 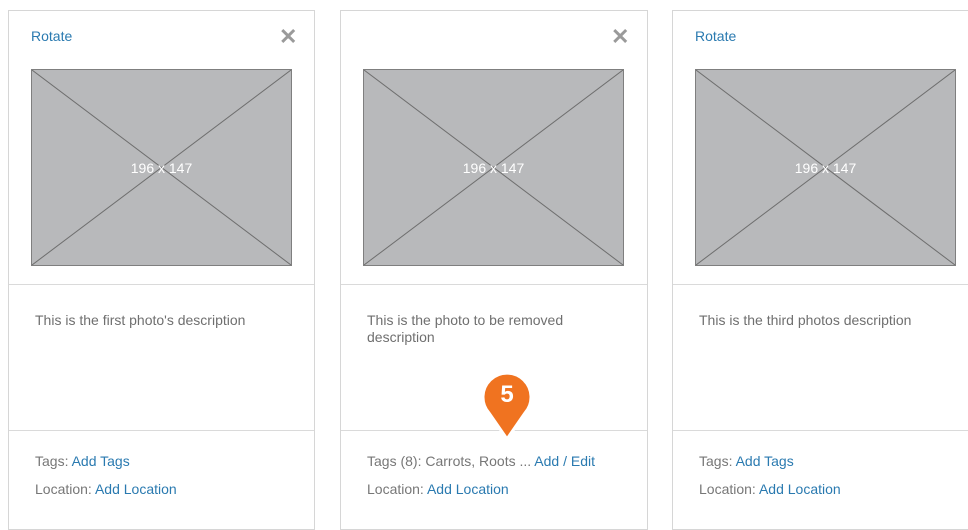 What do you see at coordinates (507, 394) in the screenshot?
I see `marker-number: 5` at bounding box center [507, 394].